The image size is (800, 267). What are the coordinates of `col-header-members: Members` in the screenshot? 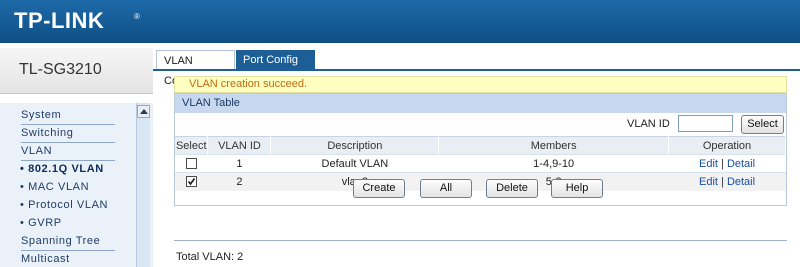 It's located at (554, 145).